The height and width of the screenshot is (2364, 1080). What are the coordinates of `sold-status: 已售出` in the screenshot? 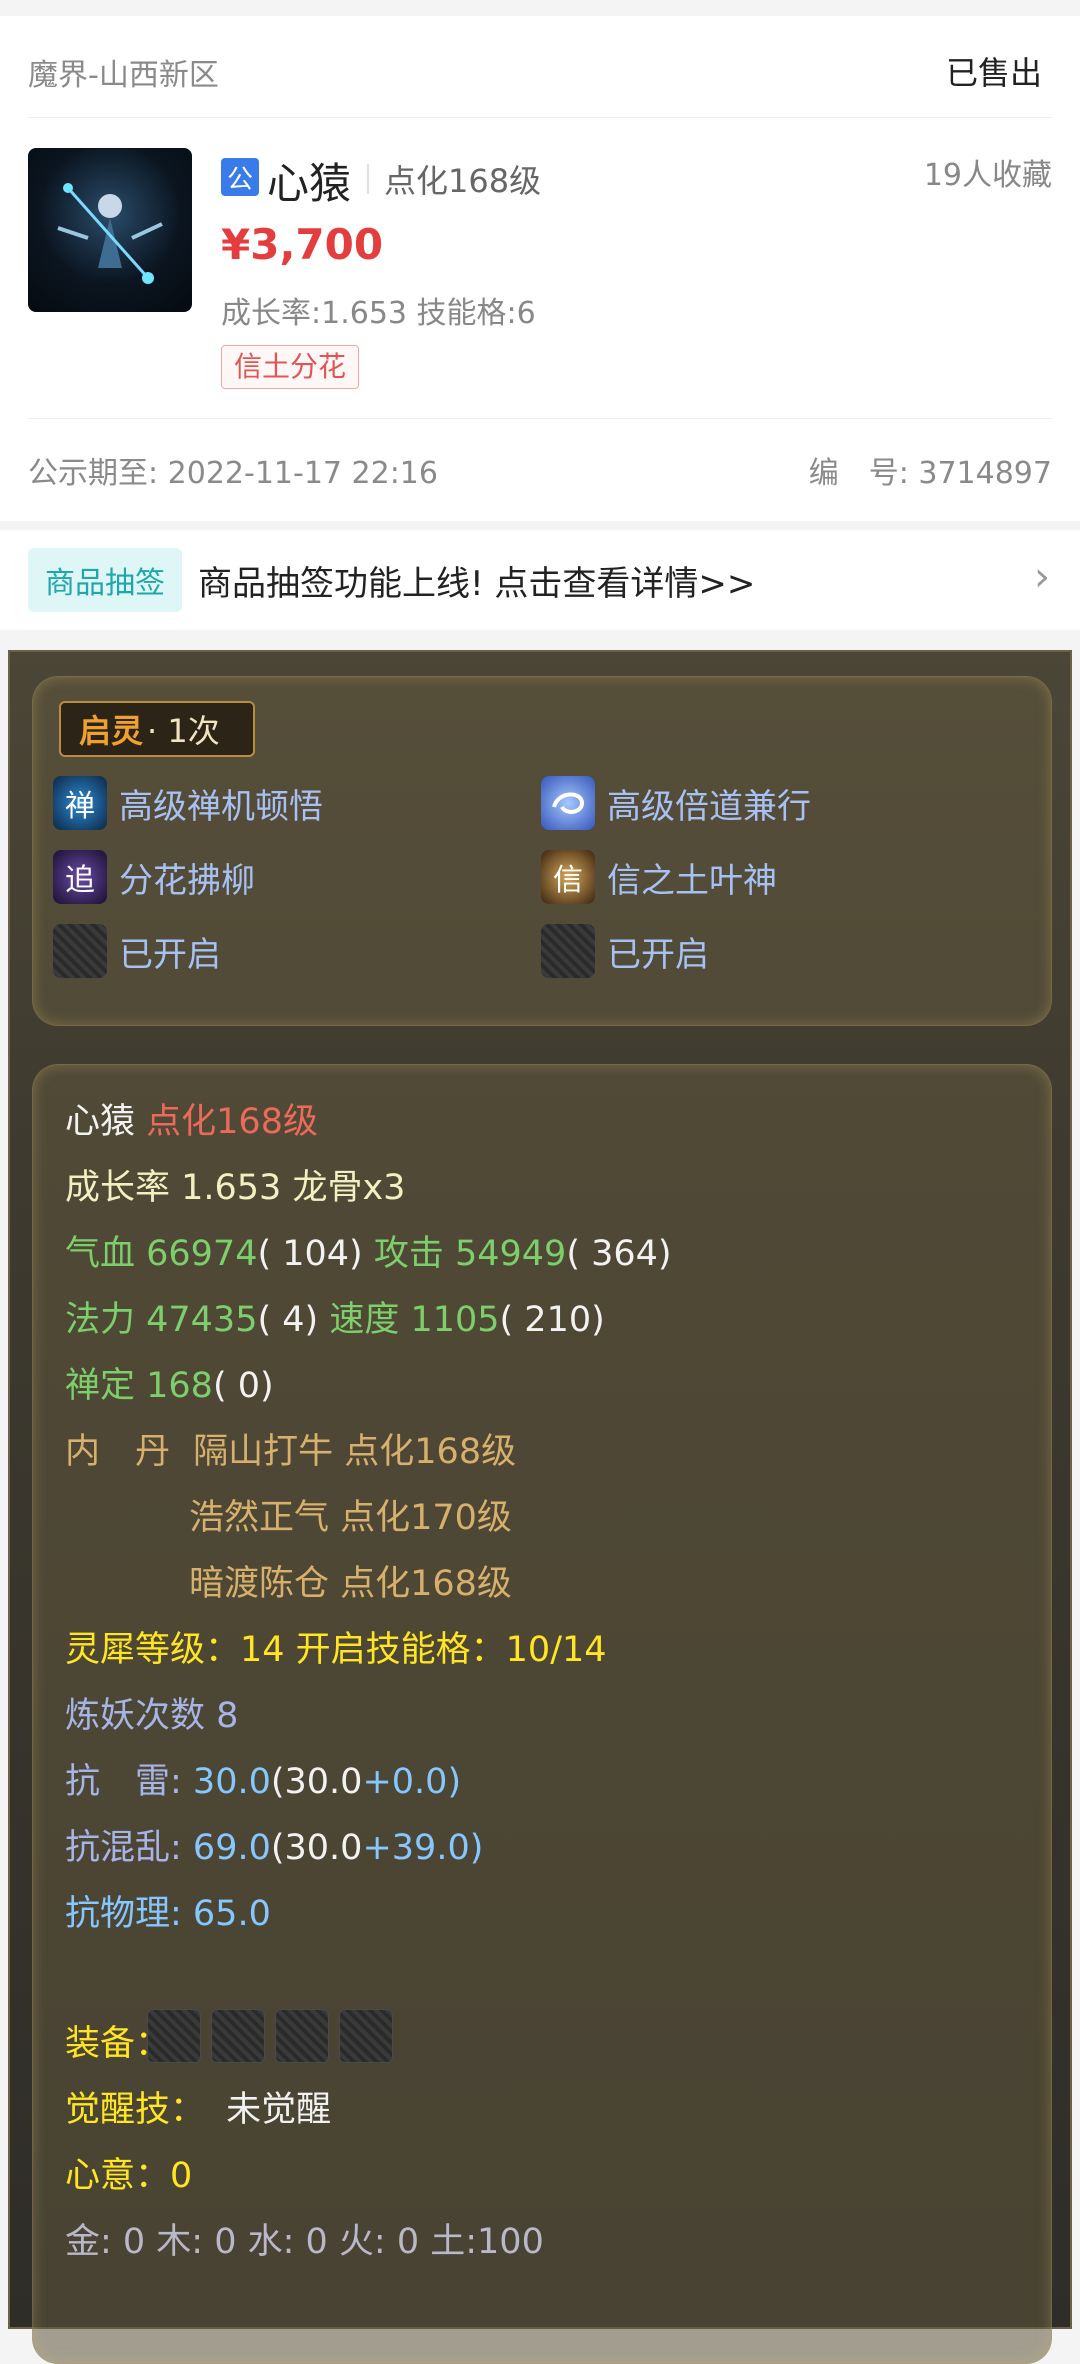 It's located at (993, 73).